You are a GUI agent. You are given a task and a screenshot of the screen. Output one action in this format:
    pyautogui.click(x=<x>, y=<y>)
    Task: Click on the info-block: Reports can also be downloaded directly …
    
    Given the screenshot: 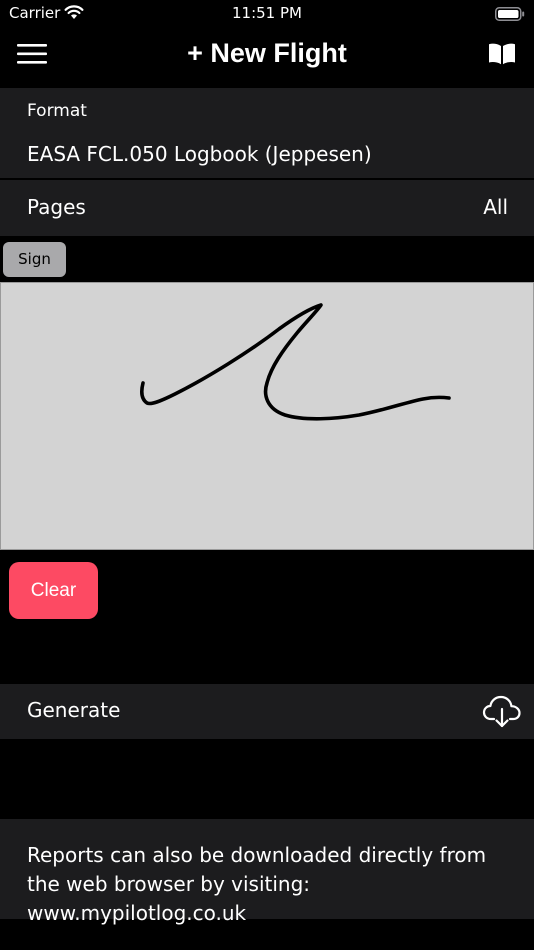 What is the action you would take?
    pyautogui.click(x=267, y=872)
    